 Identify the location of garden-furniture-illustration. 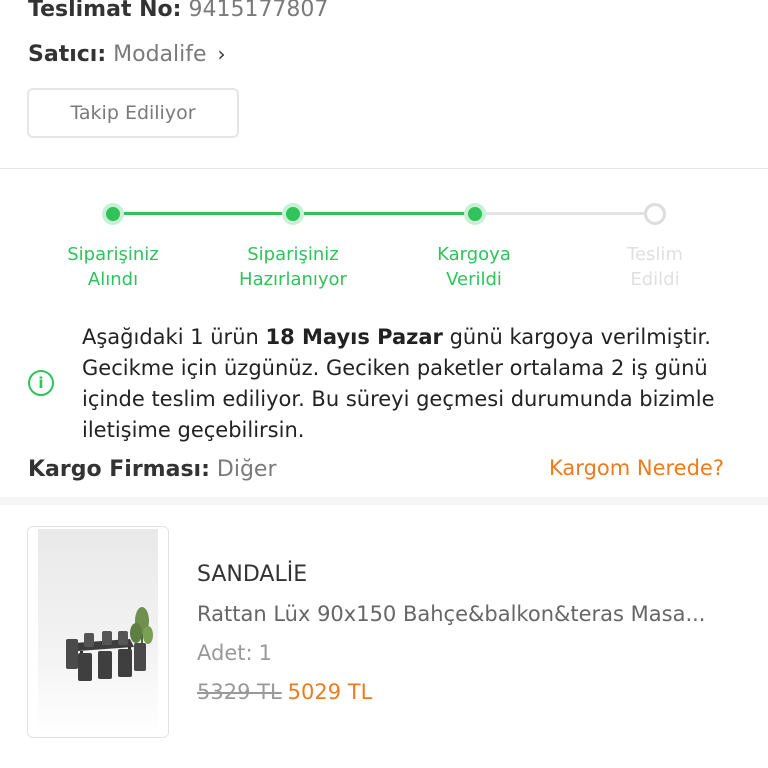
(109, 644).